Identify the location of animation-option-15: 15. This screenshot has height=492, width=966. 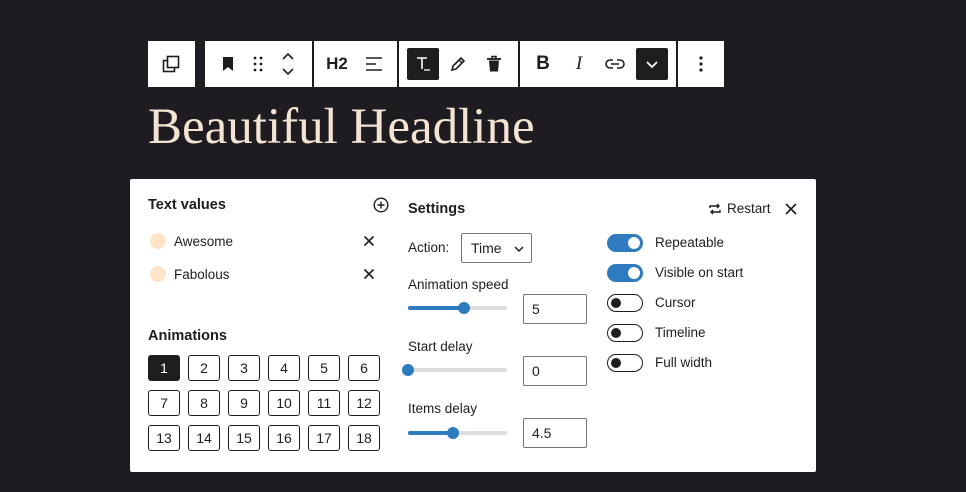
(244, 438).